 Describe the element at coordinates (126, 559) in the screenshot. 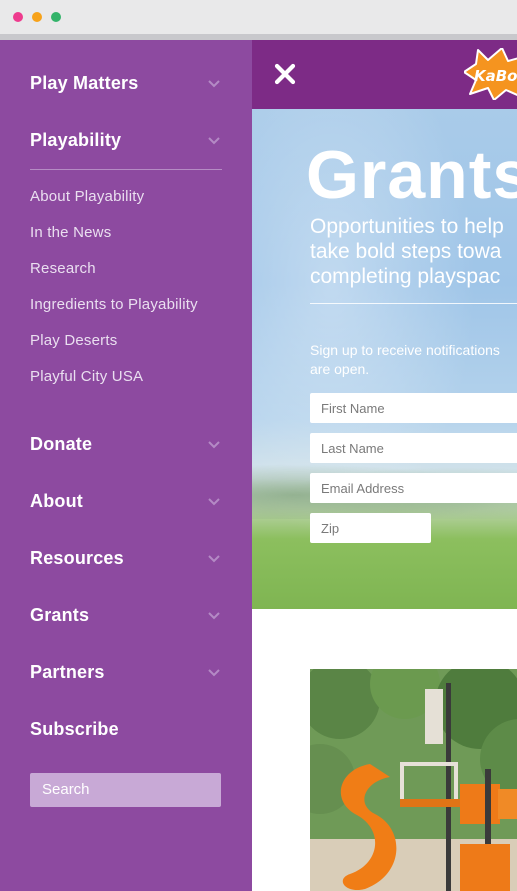

I see `sidebar-item-resources: Resources` at that location.